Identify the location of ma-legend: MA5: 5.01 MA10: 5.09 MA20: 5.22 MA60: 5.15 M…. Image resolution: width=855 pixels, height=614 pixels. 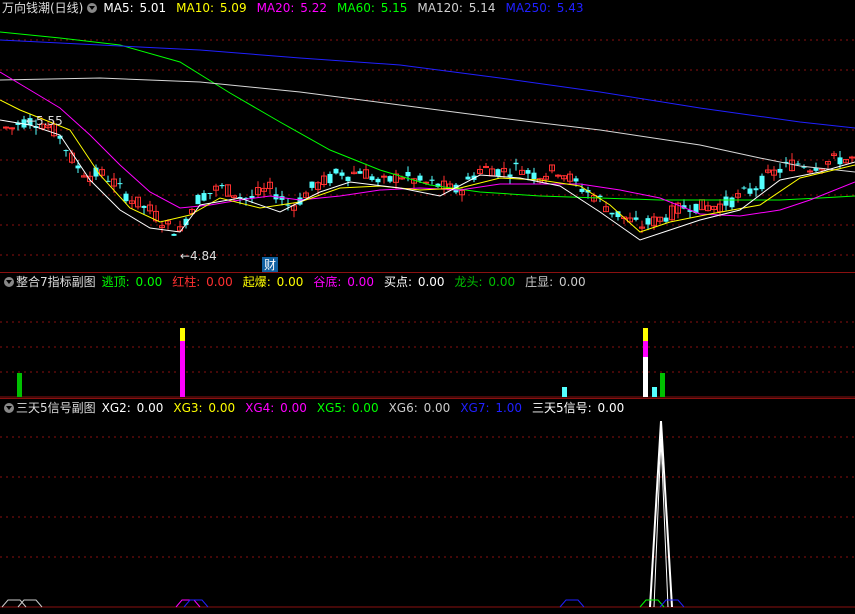
(343, 8).